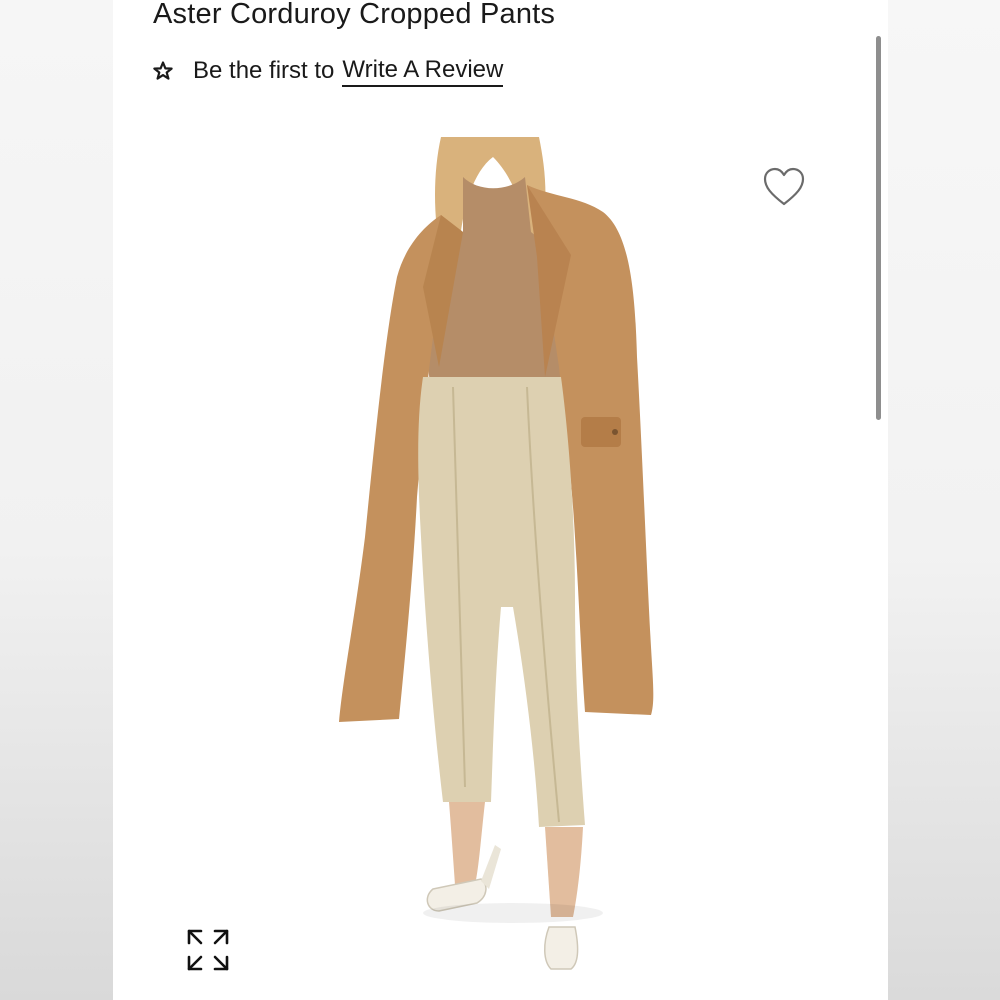 This screenshot has height=1000, width=1000. What do you see at coordinates (501, 602) in the screenshot?
I see `model-pants` at bounding box center [501, 602].